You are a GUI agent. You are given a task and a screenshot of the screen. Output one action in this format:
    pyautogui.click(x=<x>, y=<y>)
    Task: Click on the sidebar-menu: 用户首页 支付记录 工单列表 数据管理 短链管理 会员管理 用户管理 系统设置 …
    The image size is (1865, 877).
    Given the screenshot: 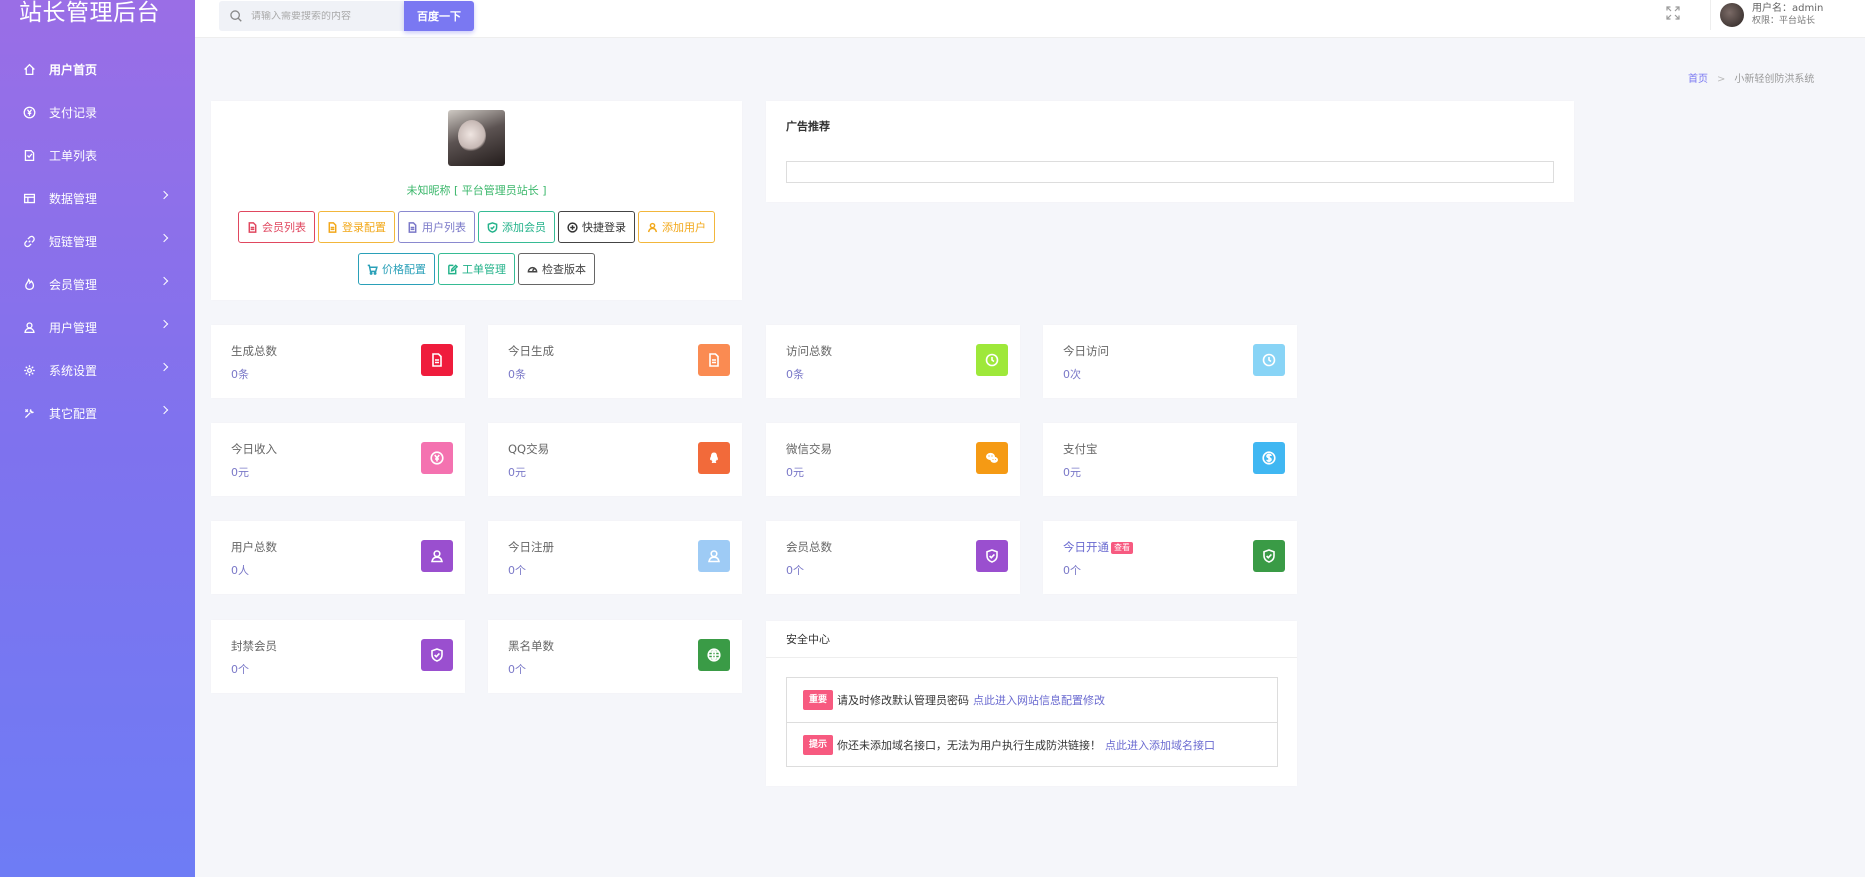 What is the action you would take?
    pyautogui.click(x=97, y=241)
    